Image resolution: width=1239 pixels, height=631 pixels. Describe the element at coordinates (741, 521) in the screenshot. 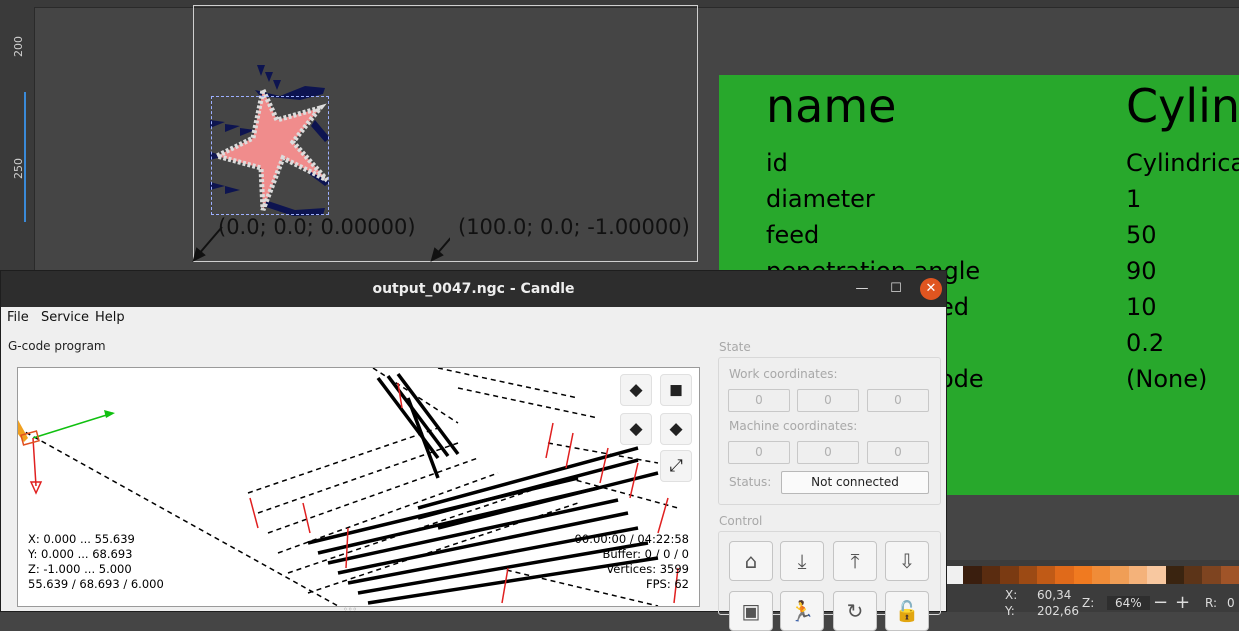

I see `control-group-label: Control` at that location.